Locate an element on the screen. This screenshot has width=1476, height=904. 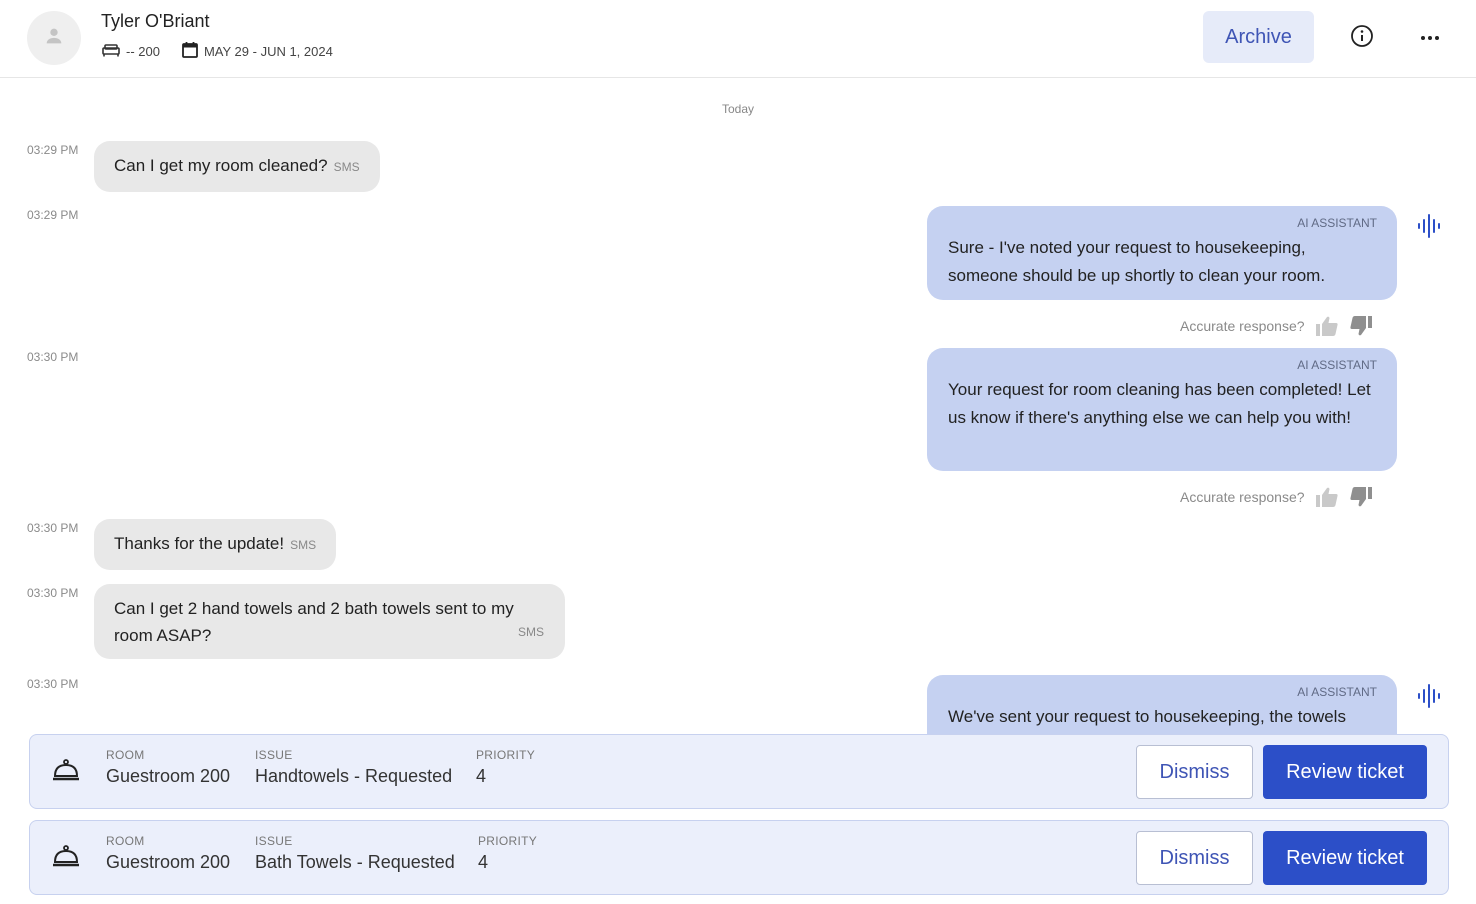
message-text: Can I get my room cleaned? is located at coordinates (221, 165).